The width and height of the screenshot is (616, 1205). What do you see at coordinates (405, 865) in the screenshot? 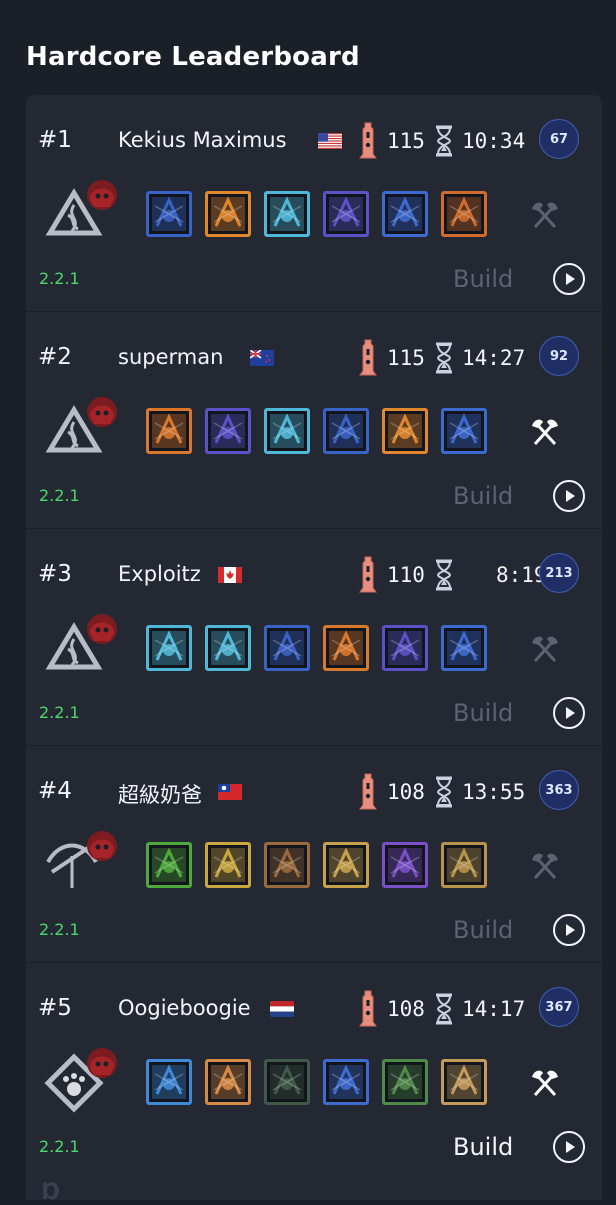
I see `shadow-burst-skill-icon` at bounding box center [405, 865].